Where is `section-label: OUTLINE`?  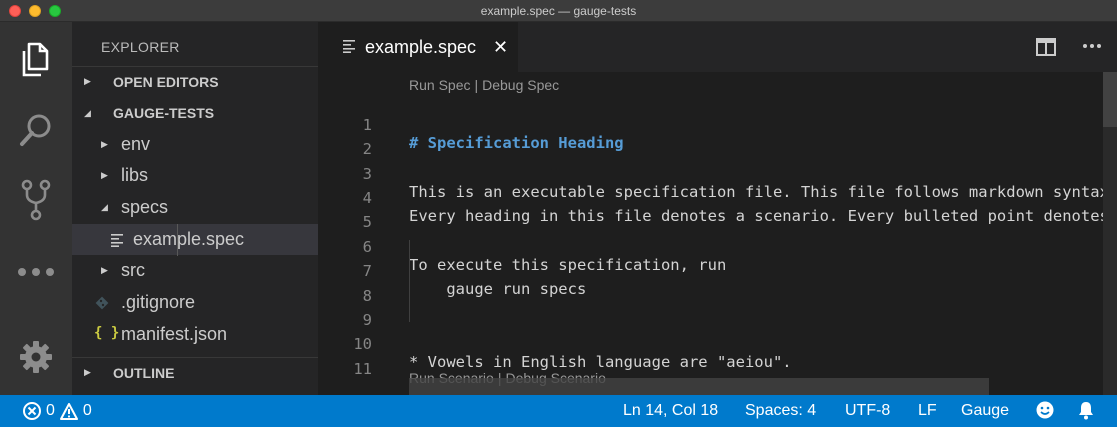 section-label: OUTLINE is located at coordinates (144, 372).